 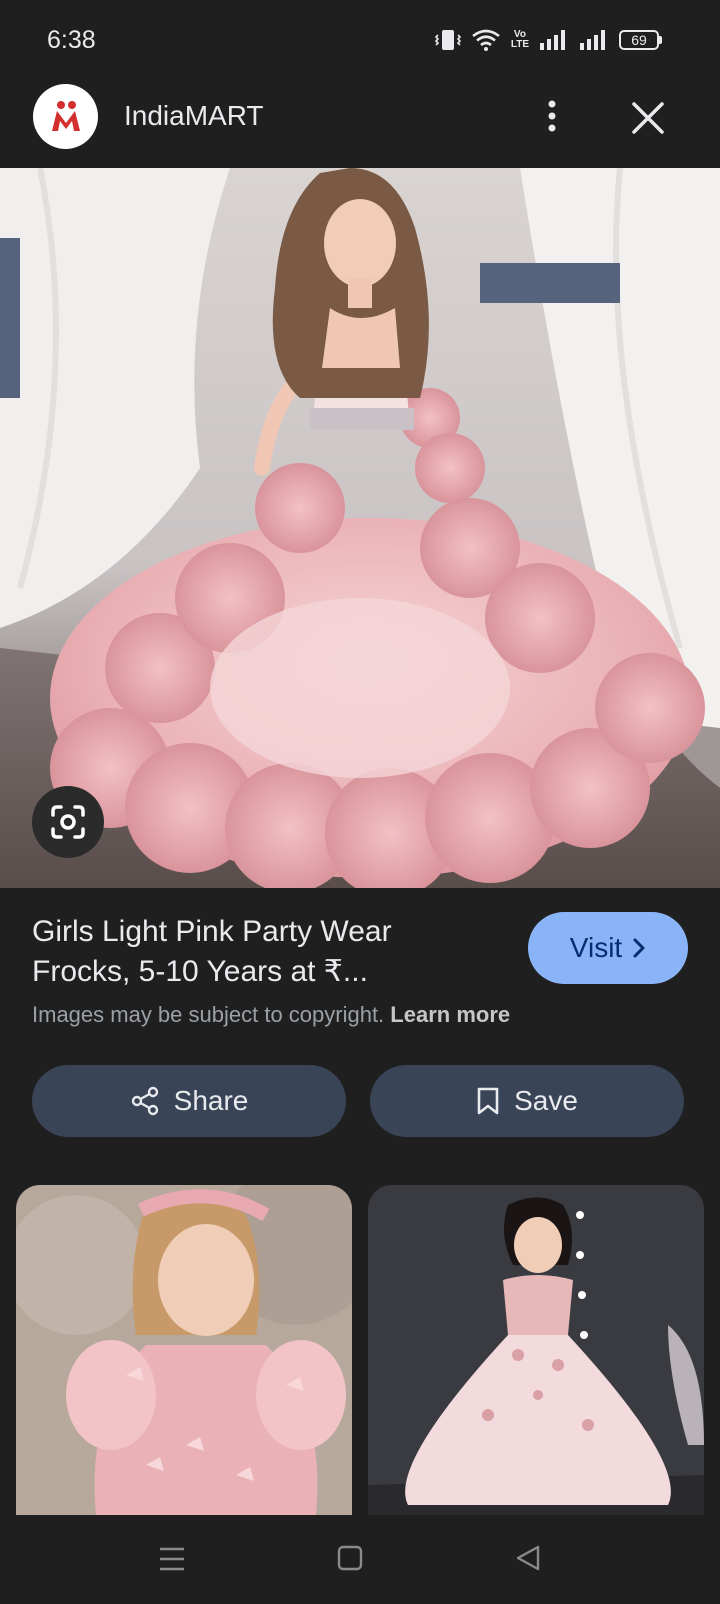 I want to click on lens-button, so click(x=68, y=822).